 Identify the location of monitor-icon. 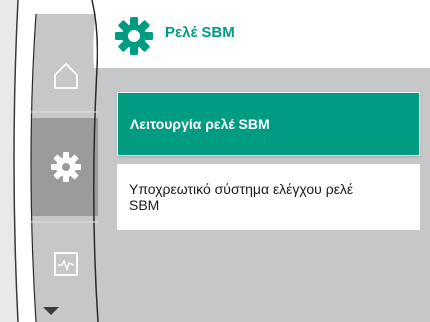
(66, 264).